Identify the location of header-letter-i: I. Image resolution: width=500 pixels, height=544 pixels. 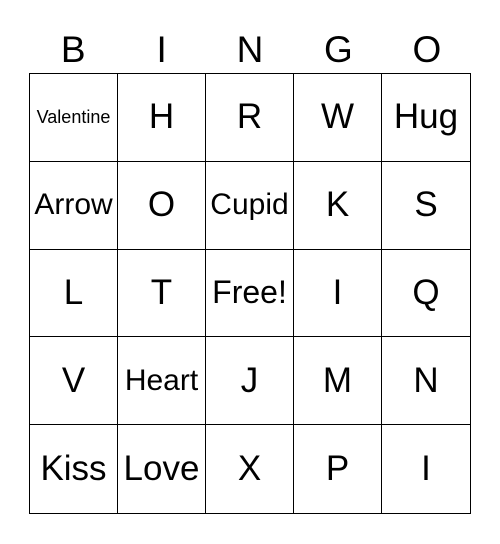
(161, 49).